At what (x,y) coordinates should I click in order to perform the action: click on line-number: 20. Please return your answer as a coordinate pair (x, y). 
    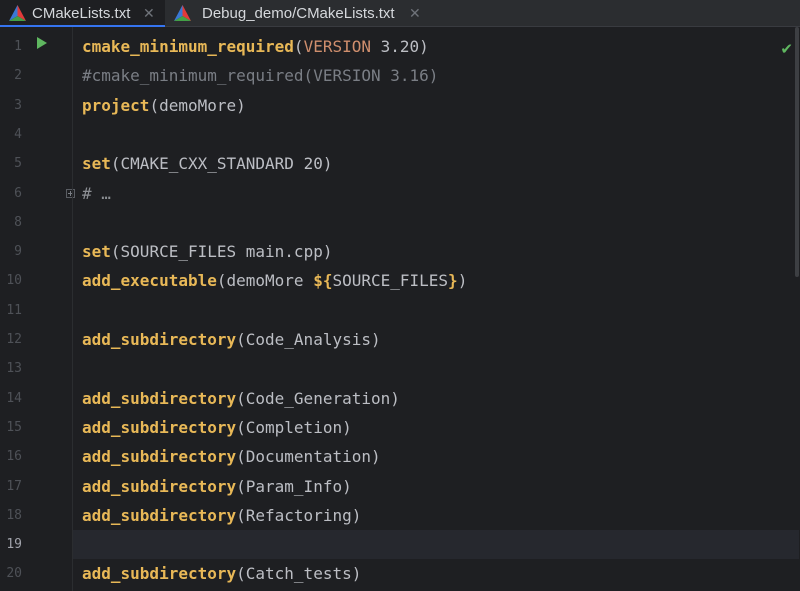
    Looking at the image, I should click on (11, 573).